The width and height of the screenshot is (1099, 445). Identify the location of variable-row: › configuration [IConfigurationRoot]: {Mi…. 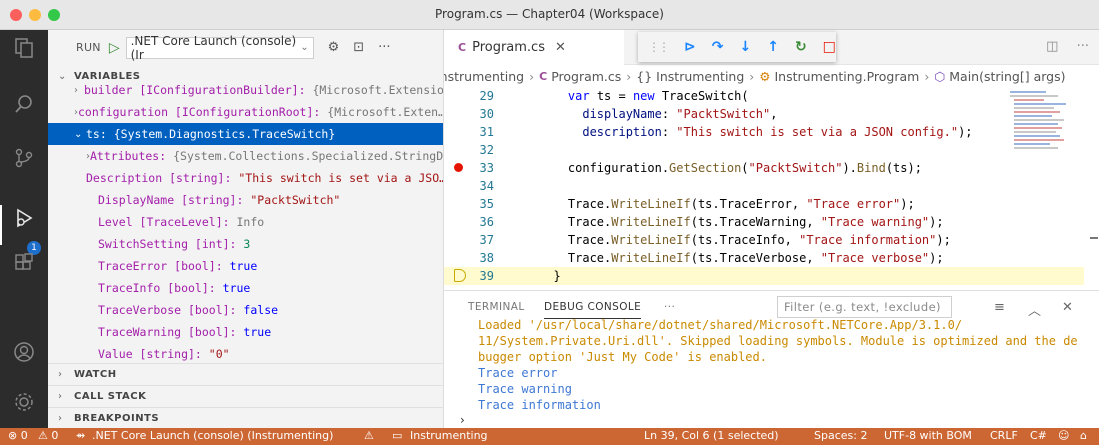
(246, 112).